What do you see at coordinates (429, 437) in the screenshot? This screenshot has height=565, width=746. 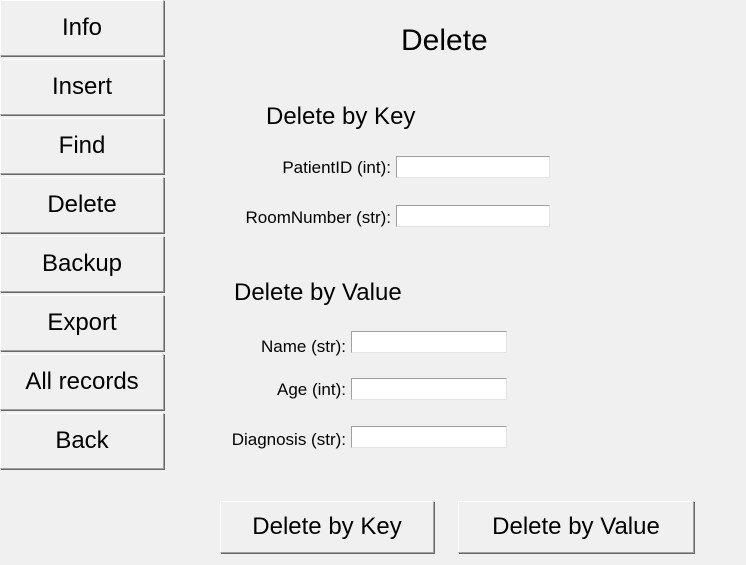 I see `diagnosis-input` at bounding box center [429, 437].